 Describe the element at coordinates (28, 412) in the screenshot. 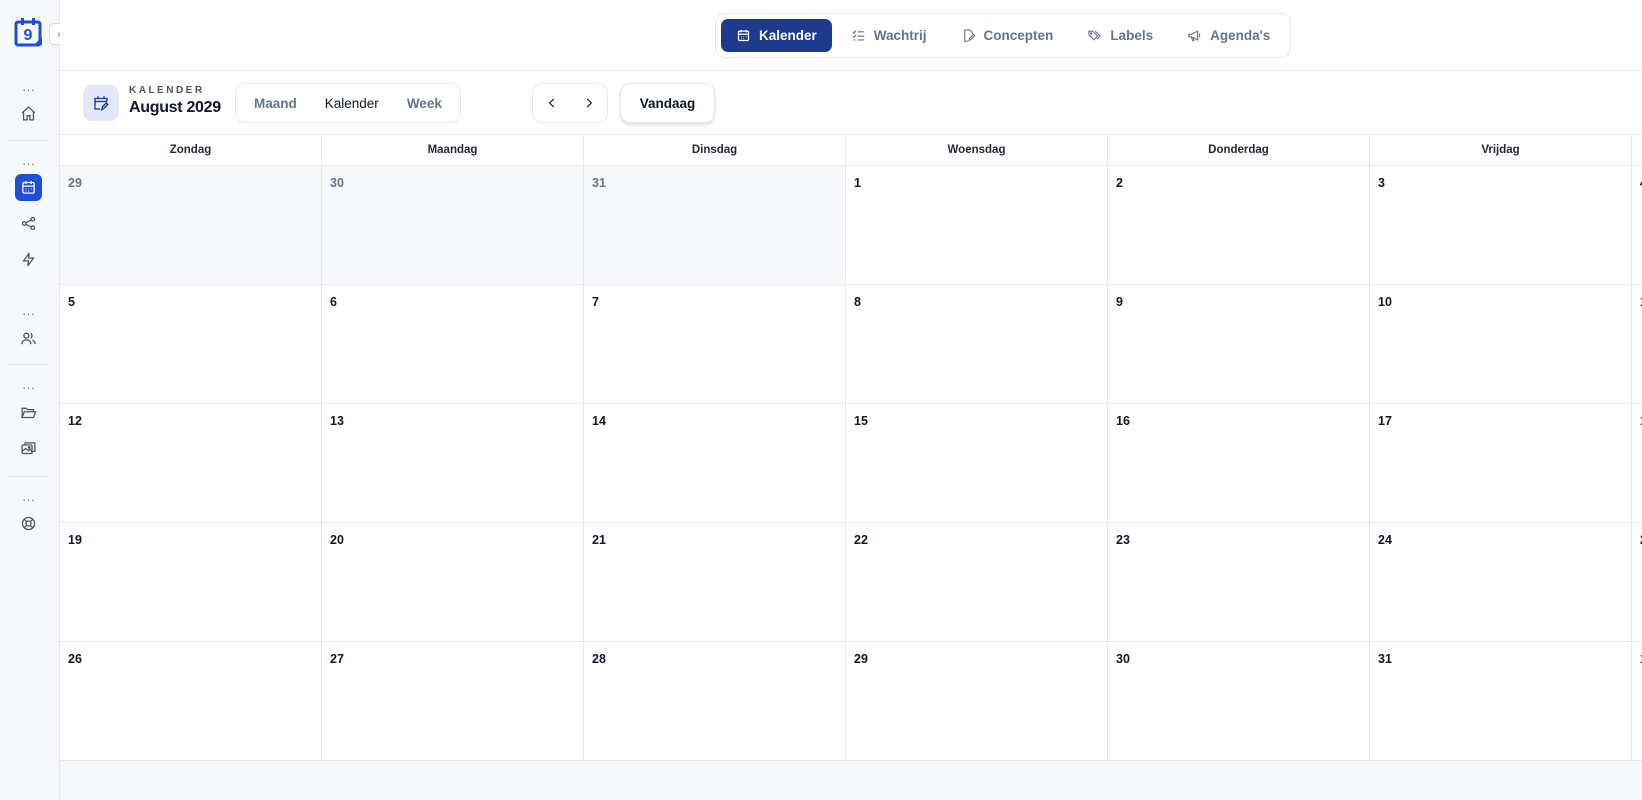

I see `sidebar-item-folders` at that location.